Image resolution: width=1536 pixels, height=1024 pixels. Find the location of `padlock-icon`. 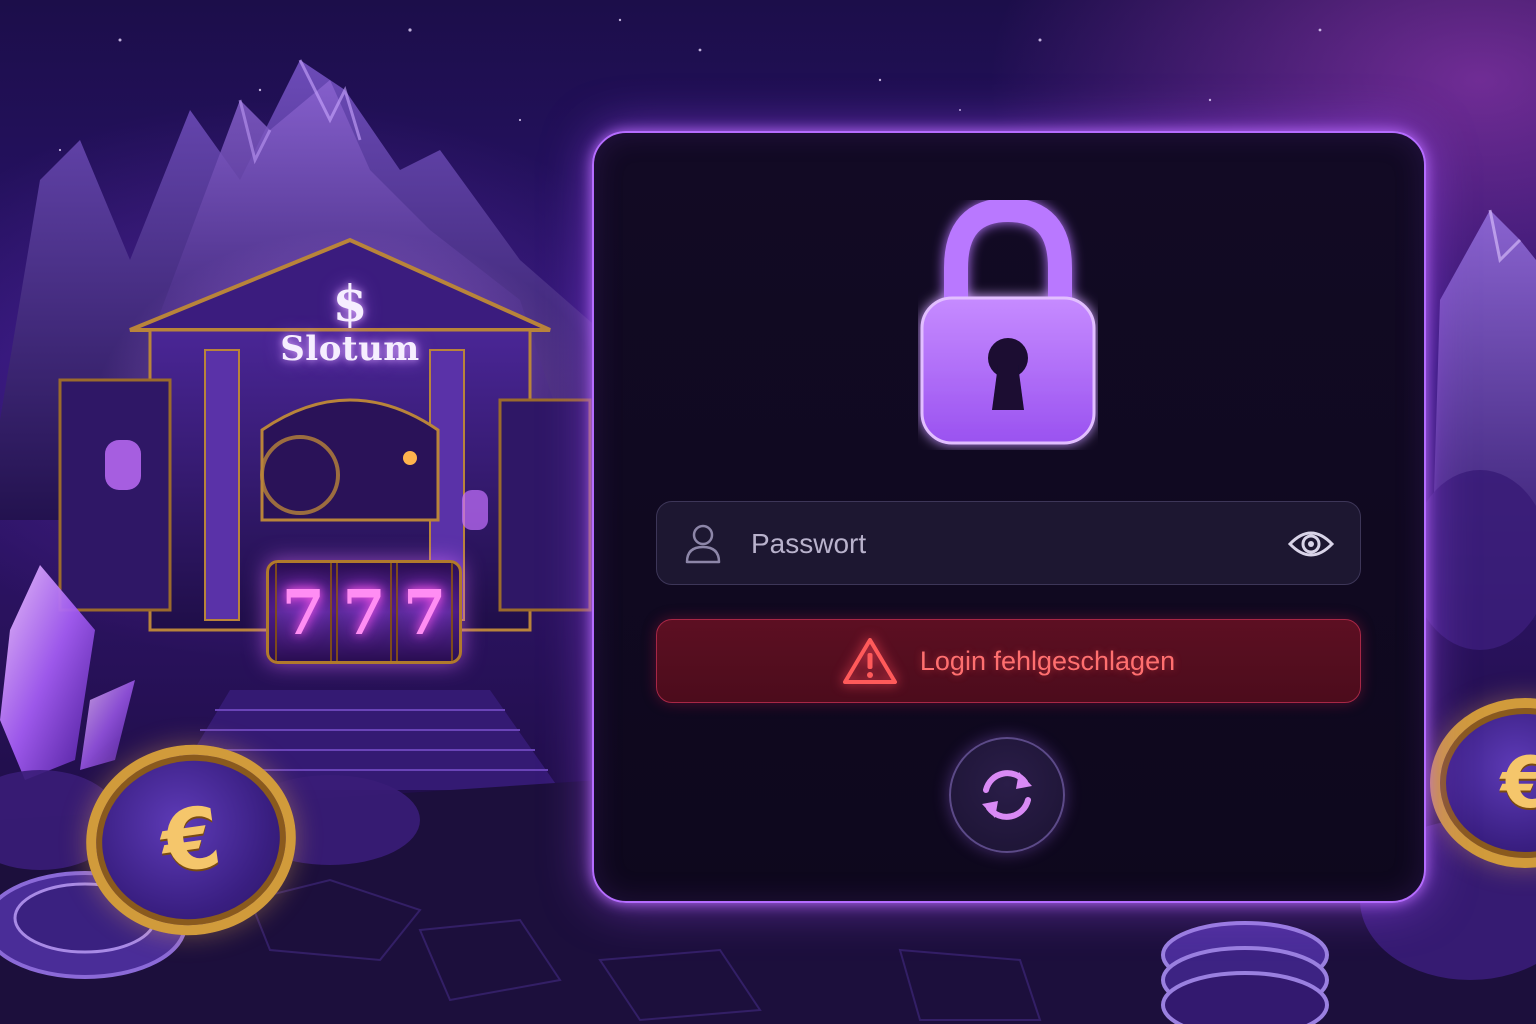

padlock-icon is located at coordinates (1008, 325).